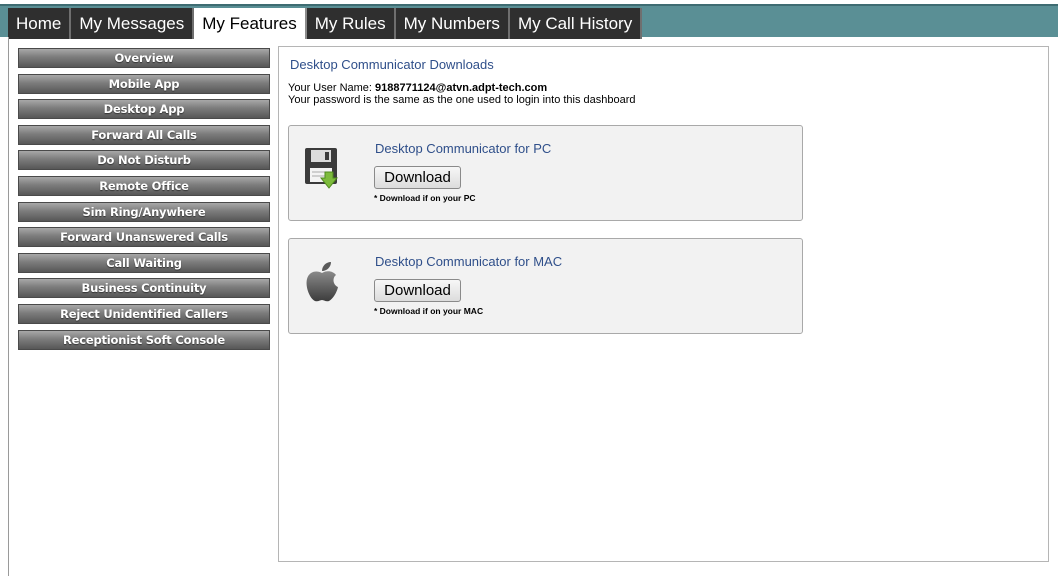  What do you see at coordinates (469, 261) in the screenshot?
I see `mac-download-heading: Desktop Communicator for MAC` at bounding box center [469, 261].